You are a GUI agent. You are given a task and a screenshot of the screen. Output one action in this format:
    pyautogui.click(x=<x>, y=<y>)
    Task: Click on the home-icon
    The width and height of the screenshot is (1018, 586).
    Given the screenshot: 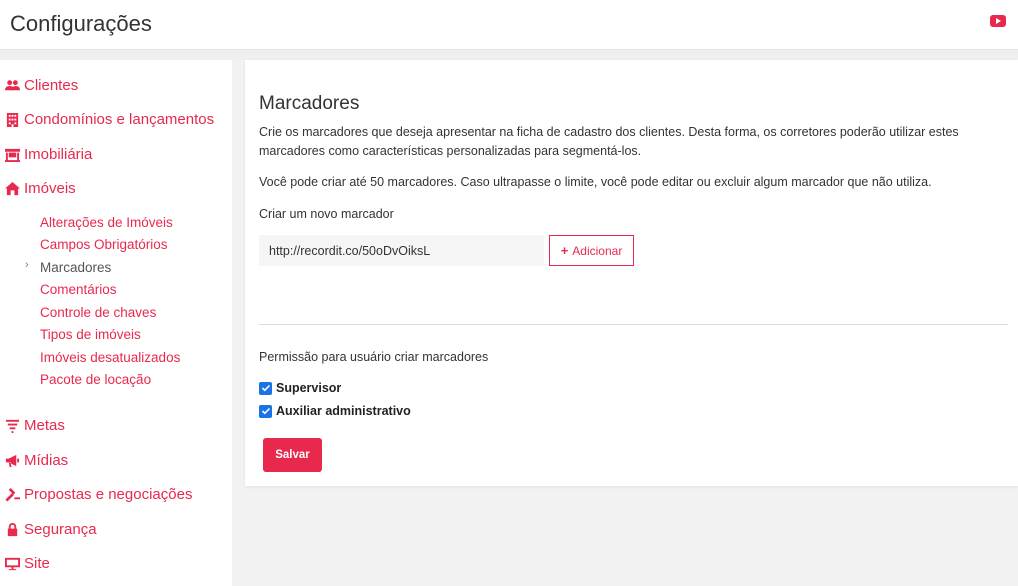 What is the action you would take?
    pyautogui.click(x=12, y=188)
    